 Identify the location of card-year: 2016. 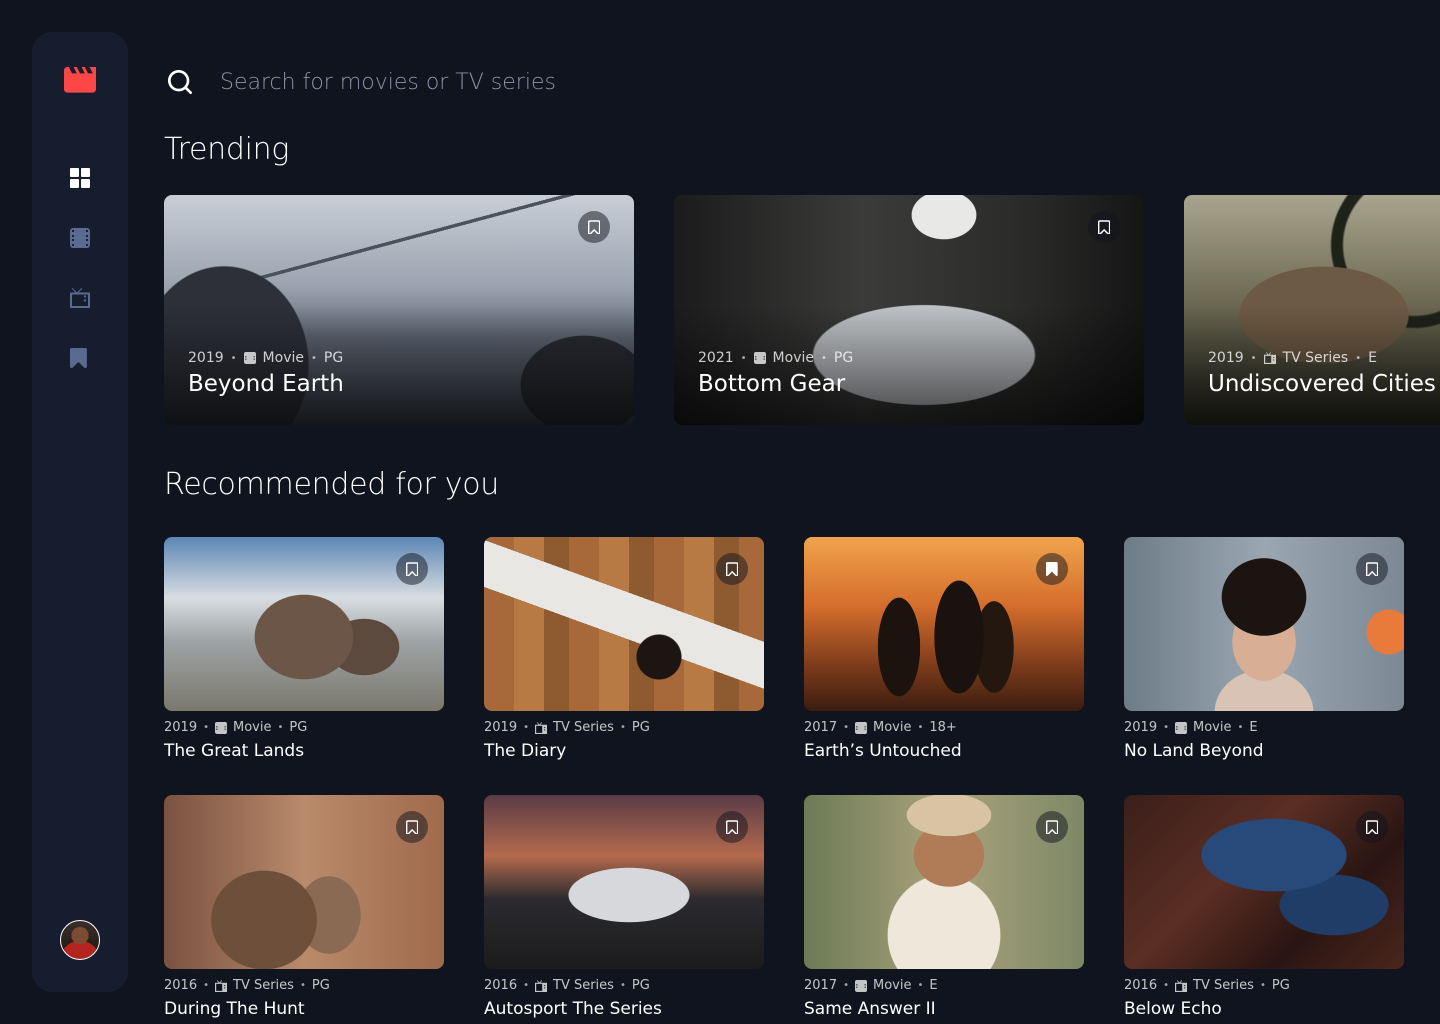
(501, 985).